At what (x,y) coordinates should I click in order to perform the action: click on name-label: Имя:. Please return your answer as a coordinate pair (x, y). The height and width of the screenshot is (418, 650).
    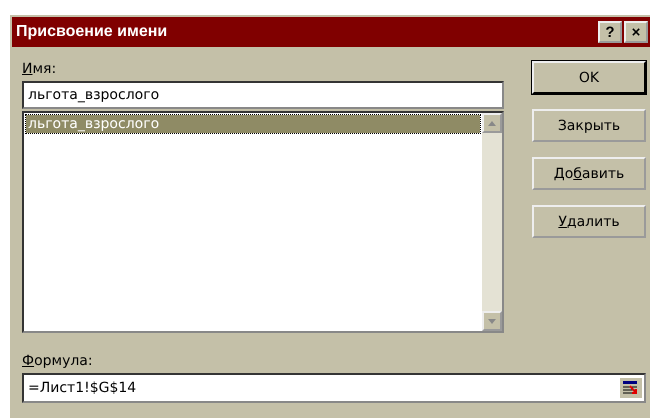
    Looking at the image, I should click on (40, 69).